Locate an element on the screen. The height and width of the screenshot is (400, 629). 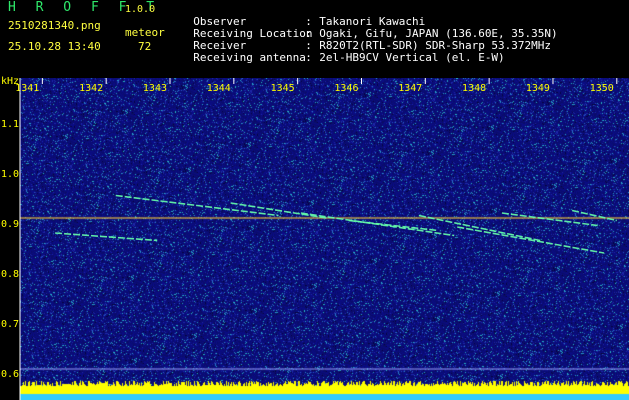
y-tick-label: 0.9 is located at coordinates (10, 224).